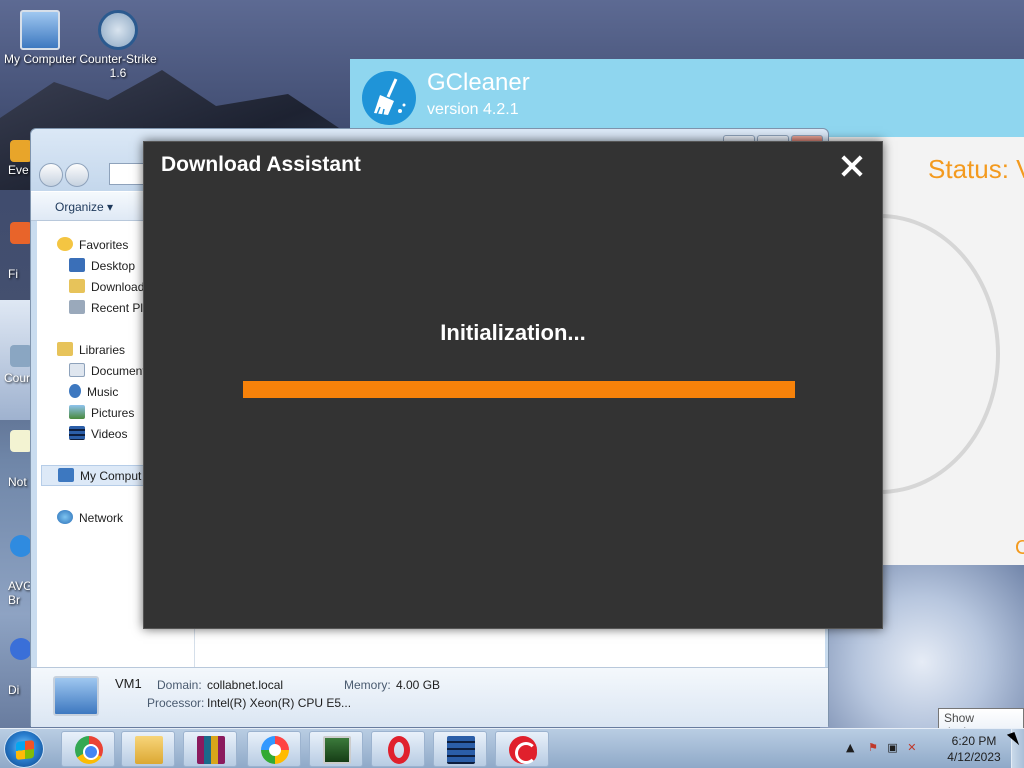 The image size is (1024, 768). What do you see at coordinates (77, 286) in the screenshot?
I see `downloads-folder-icon` at bounding box center [77, 286].